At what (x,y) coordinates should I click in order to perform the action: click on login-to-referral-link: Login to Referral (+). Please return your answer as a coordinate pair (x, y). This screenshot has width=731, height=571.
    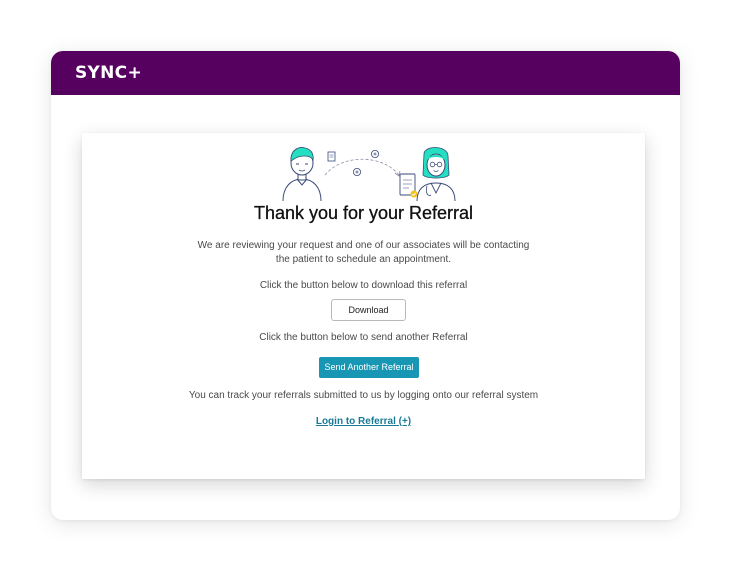
    Looking at the image, I should click on (363, 422).